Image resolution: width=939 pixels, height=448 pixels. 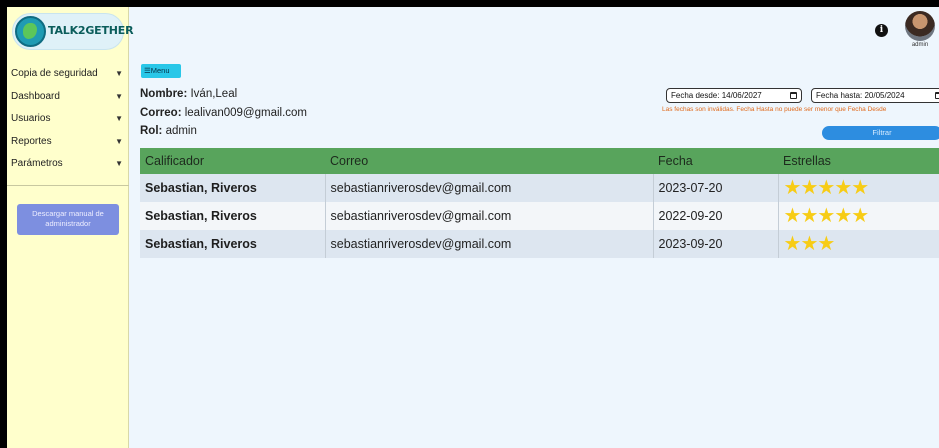 What do you see at coordinates (67, 118) in the screenshot?
I see `sidebar-item-users: Usuarios ▼` at bounding box center [67, 118].